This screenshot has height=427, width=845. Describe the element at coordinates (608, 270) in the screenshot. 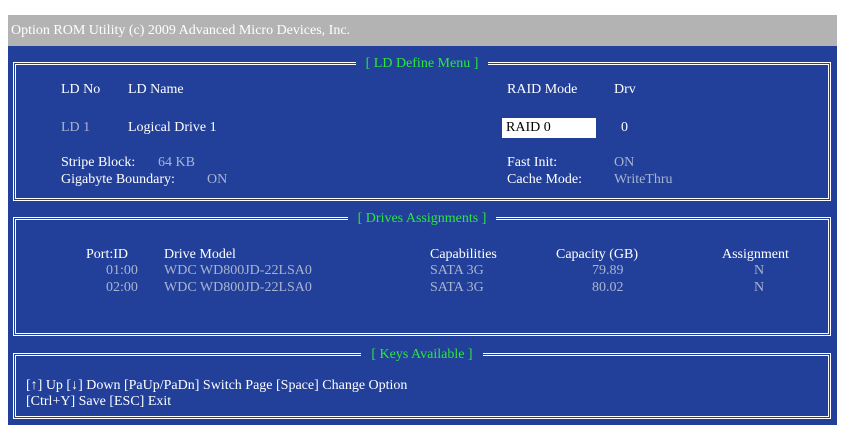

I see `capacity-cell: 79.89` at that location.